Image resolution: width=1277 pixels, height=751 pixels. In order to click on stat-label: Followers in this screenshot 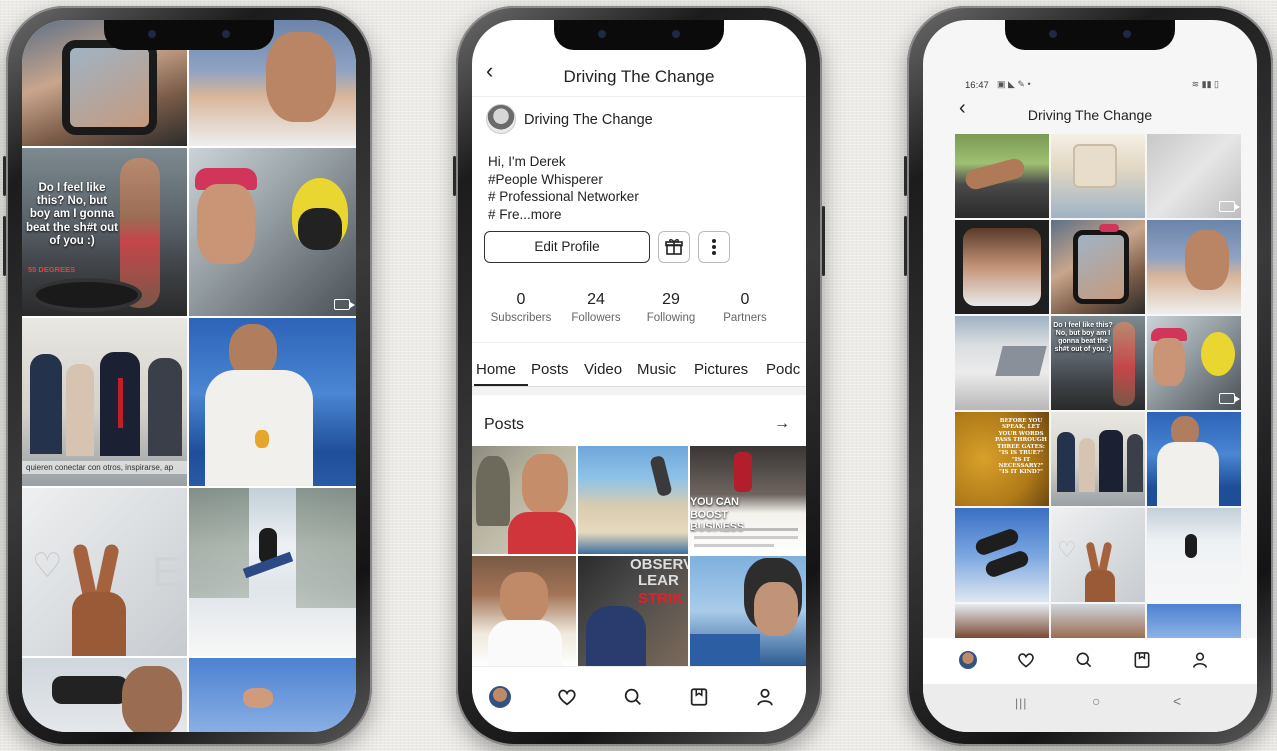, I will do `click(596, 318)`.